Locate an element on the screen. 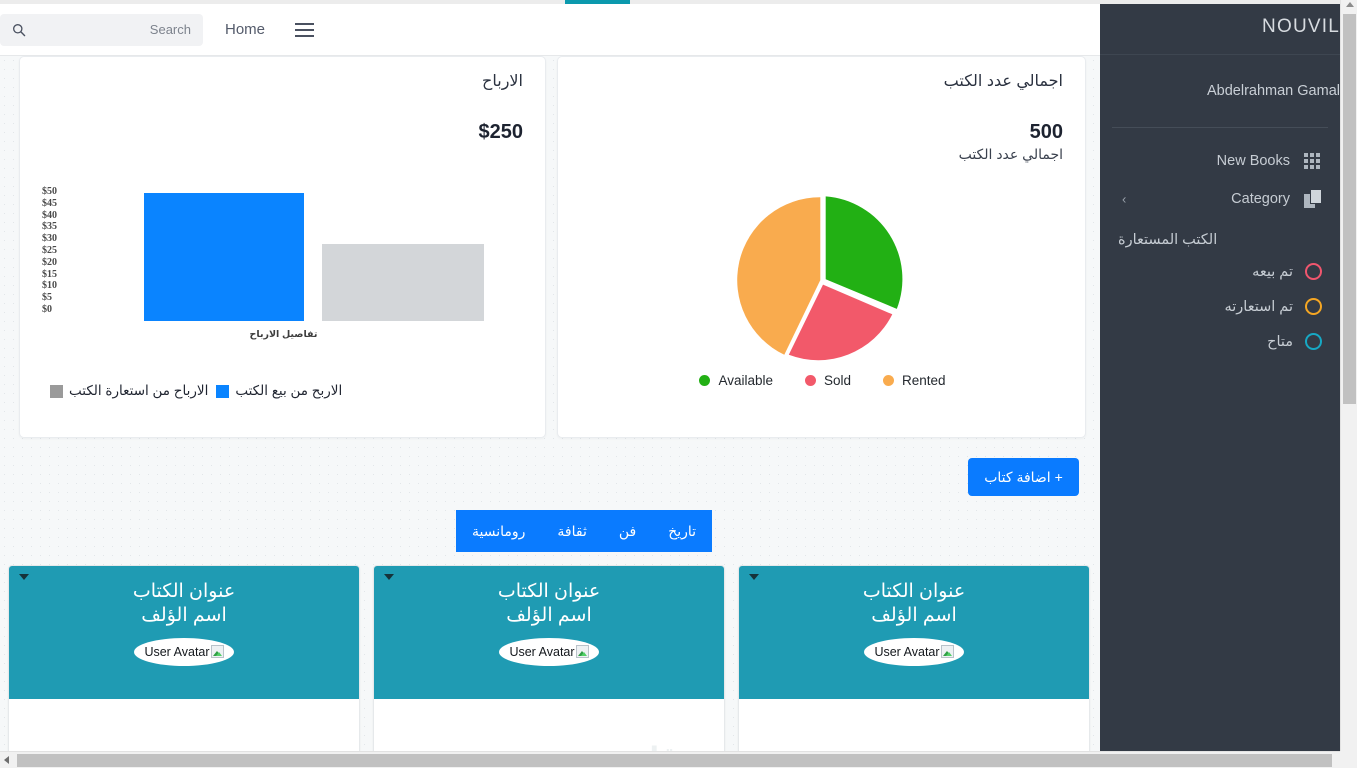 The width and height of the screenshot is (1357, 768). tab-romance: رومانسية is located at coordinates (498, 531).